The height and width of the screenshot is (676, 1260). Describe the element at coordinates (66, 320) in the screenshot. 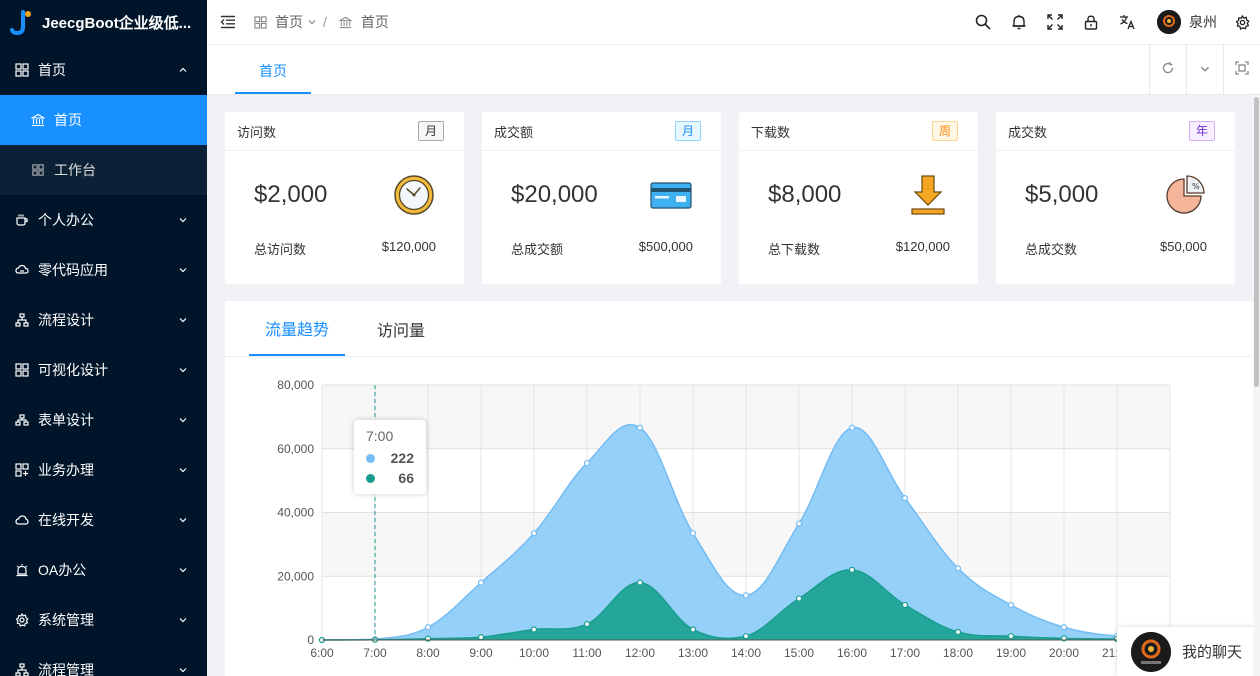

I see `sidebar-item-label: 流程设计` at that location.